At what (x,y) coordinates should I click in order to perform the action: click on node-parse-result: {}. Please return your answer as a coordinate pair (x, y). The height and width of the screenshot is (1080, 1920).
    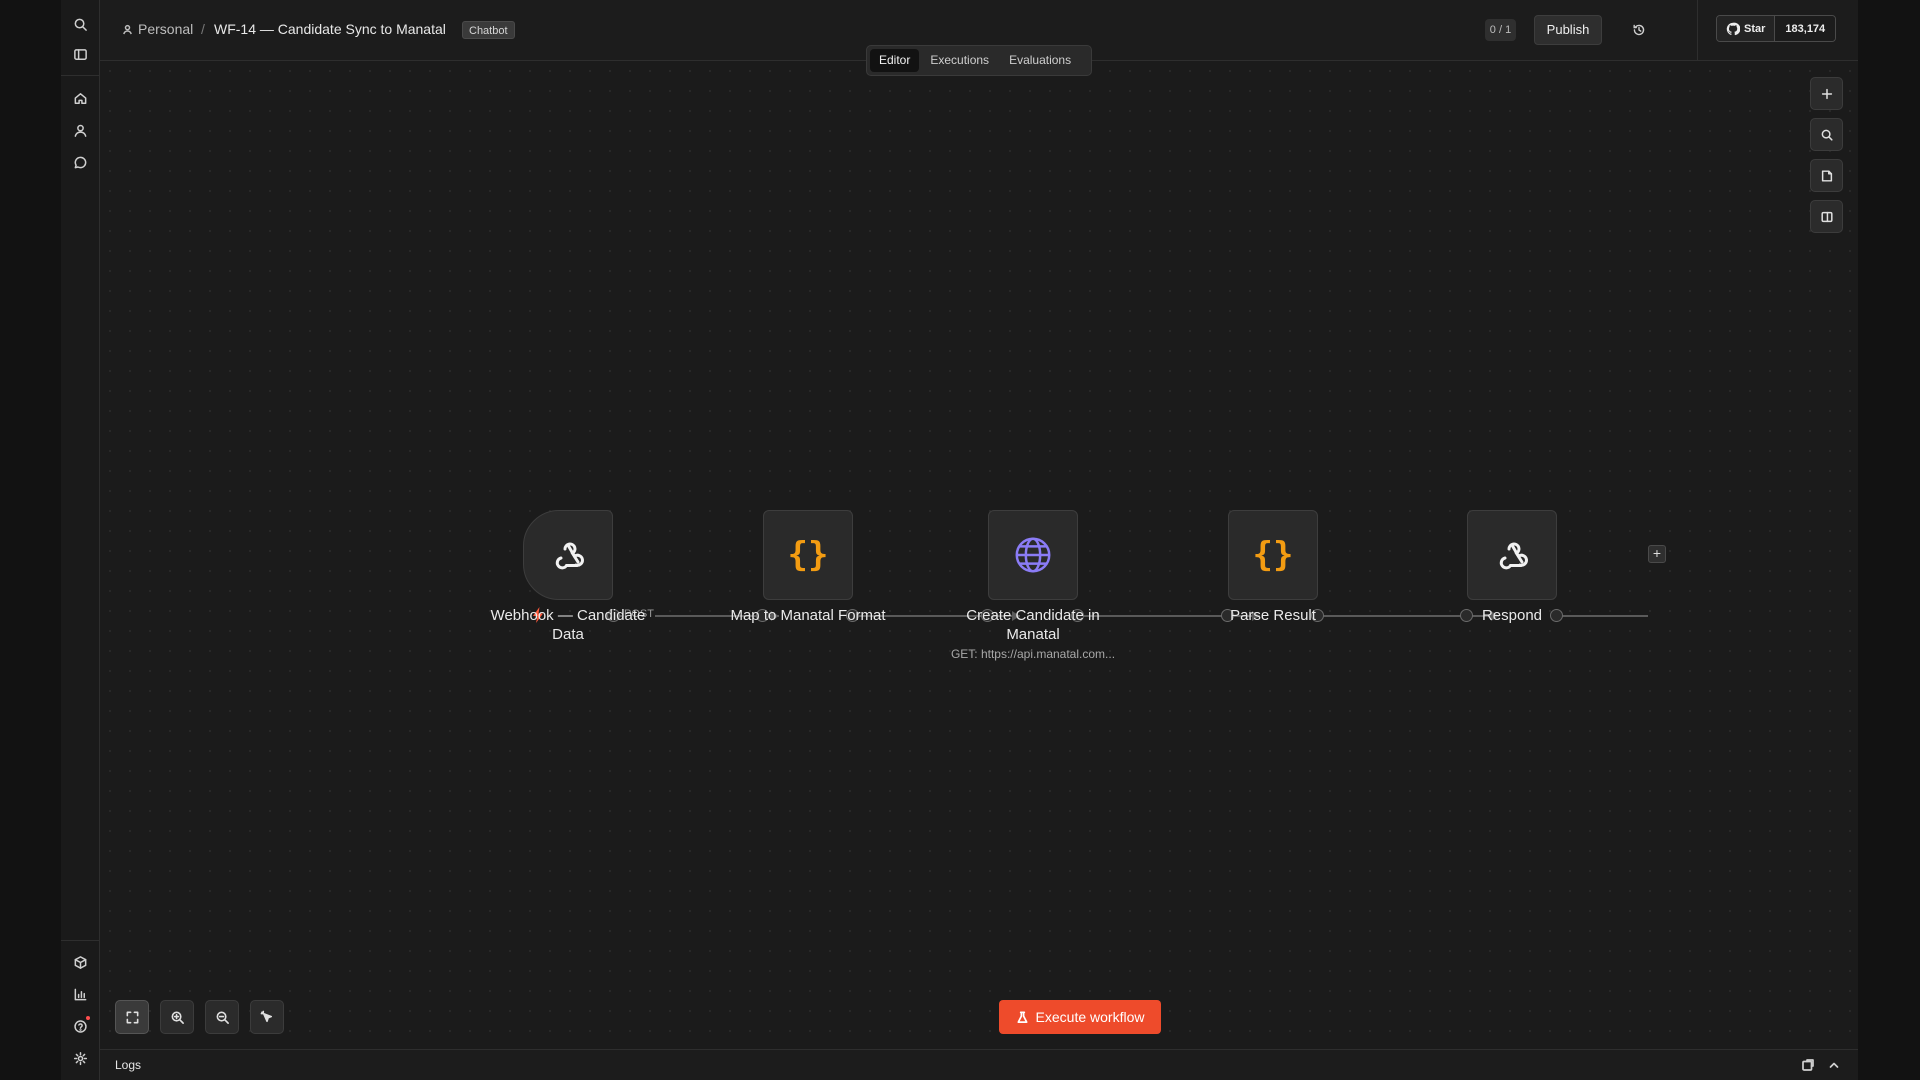
    Looking at the image, I should click on (1273, 555).